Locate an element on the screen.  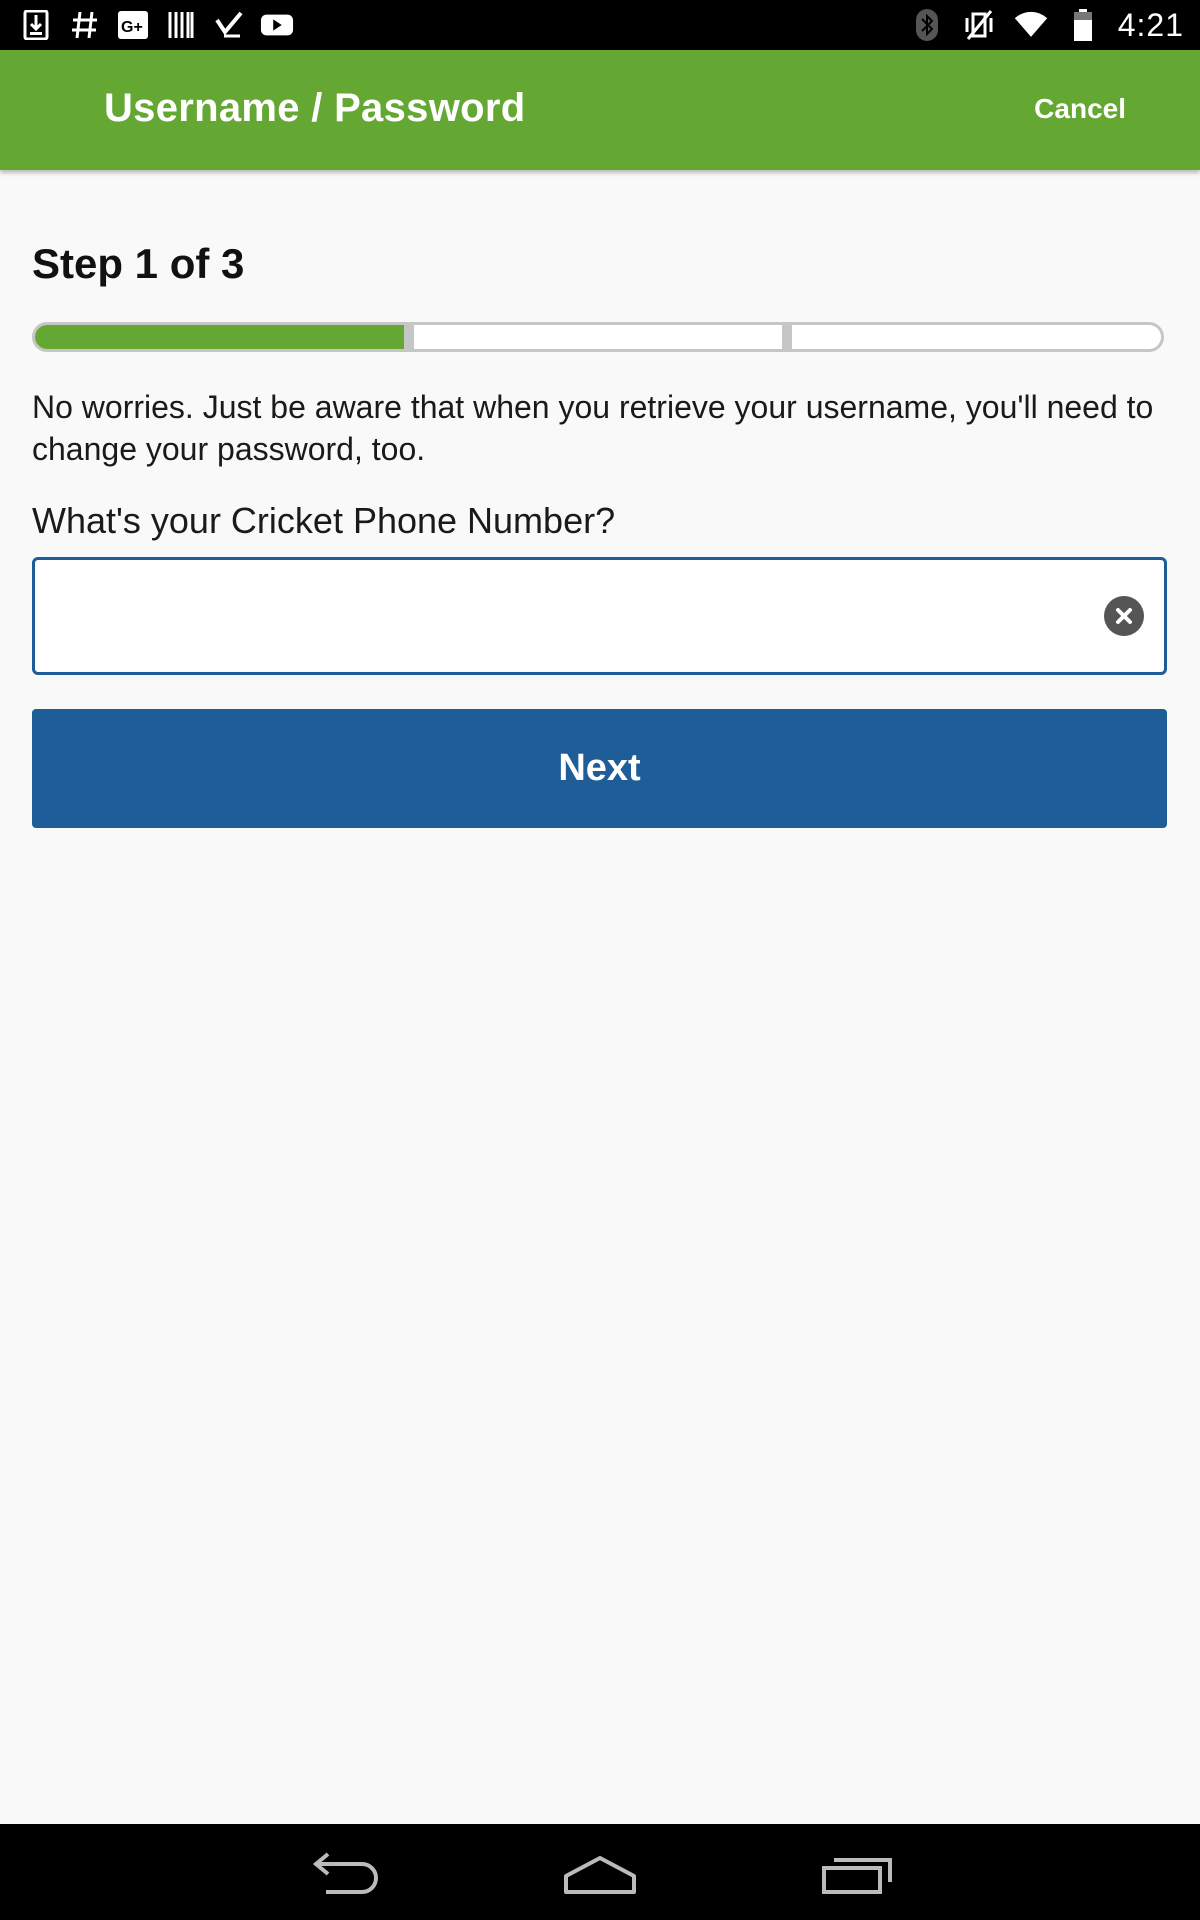
notification-icons: G+ is located at coordinates (157, 25).